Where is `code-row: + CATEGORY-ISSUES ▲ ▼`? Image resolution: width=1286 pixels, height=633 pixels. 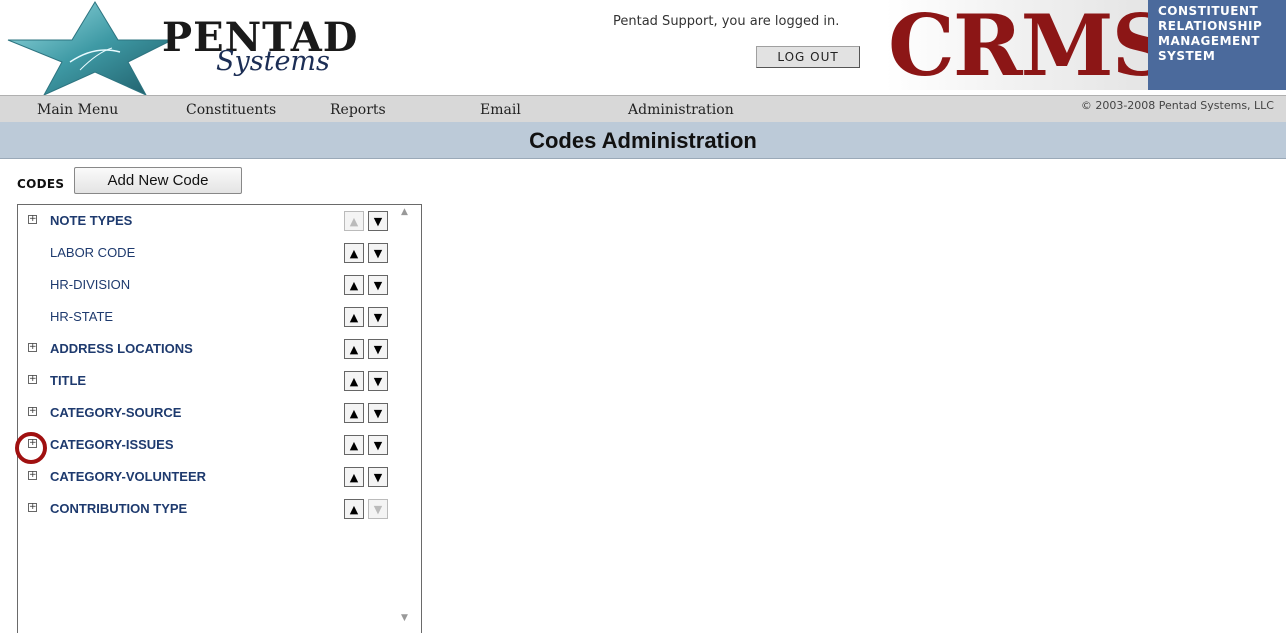
code-row: + CATEGORY-ISSUES ▲ ▼ is located at coordinates (213, 445).